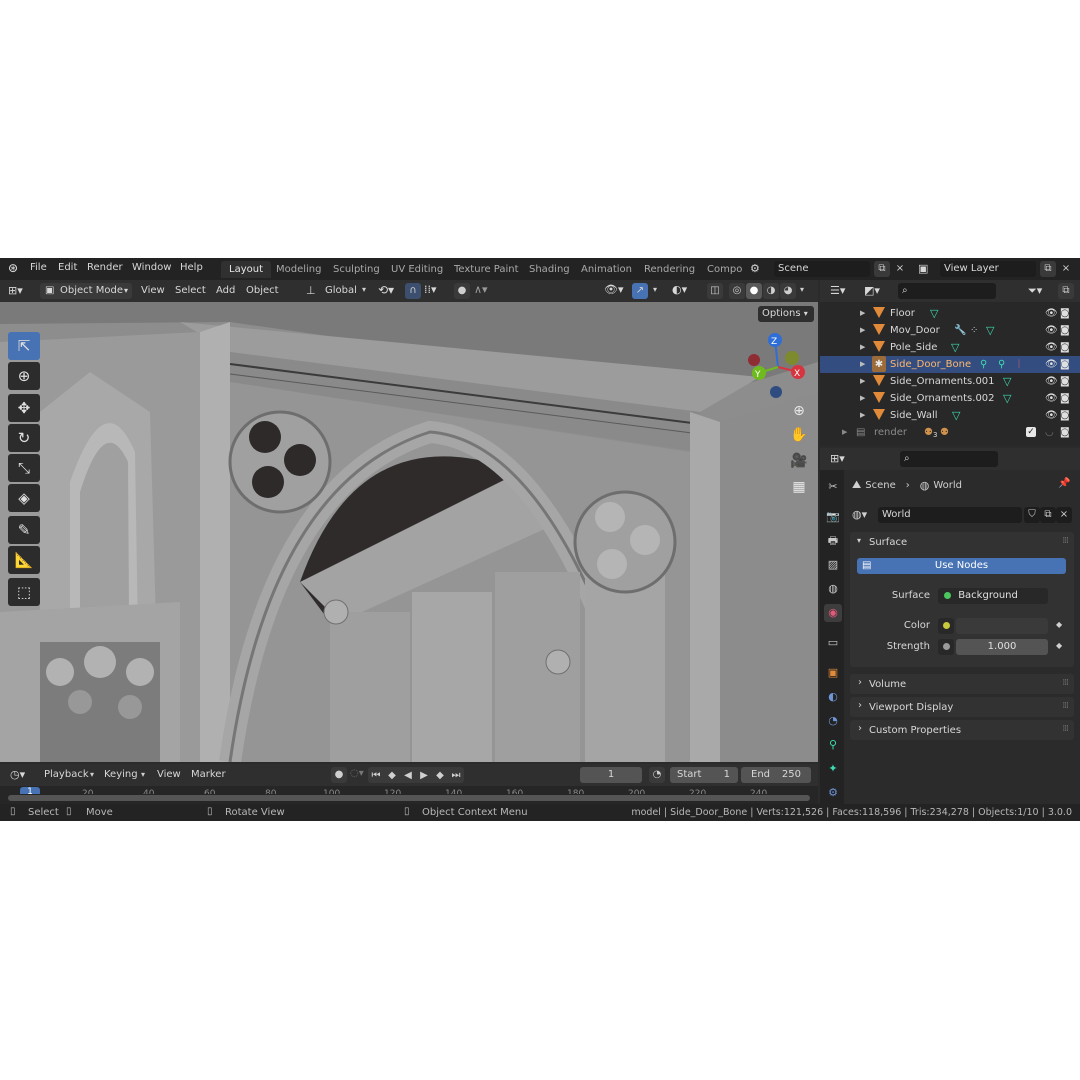 This screenshot has height=1080, width=1080. Describe the element at coordinates (833, 487) in the screenshot. I see `tool-tab-icon: ✂` at that location.